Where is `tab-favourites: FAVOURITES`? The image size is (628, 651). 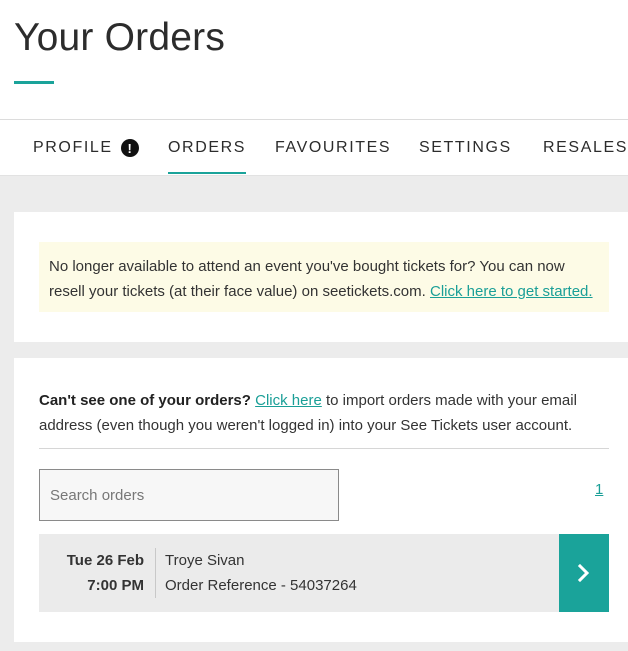 tab-favourites: FAVOURITES is located at coordinates (333, 147).